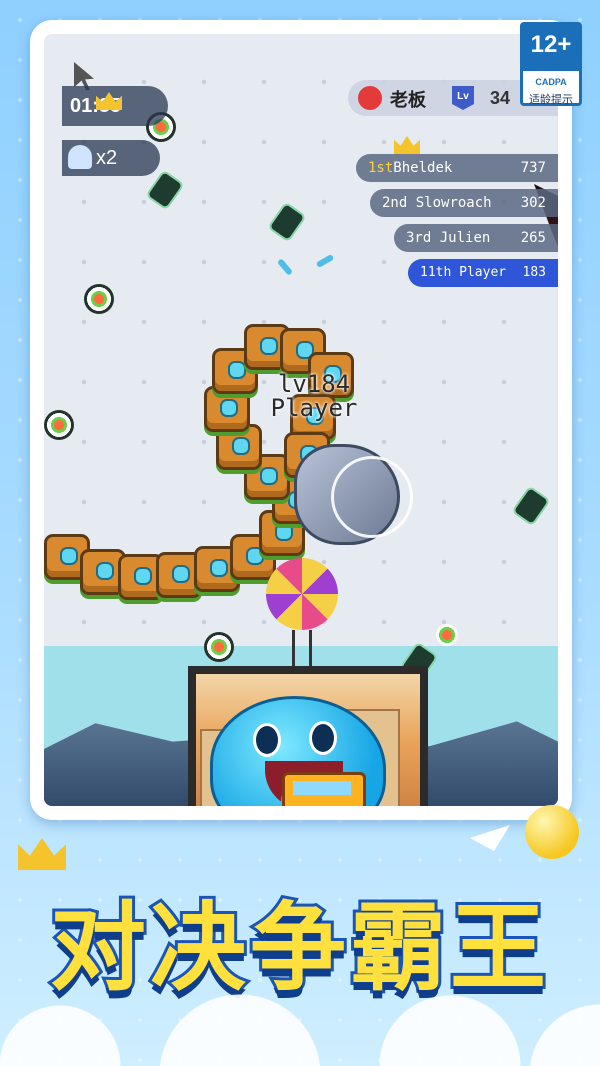 The height and width of the screenshot is (1066, 600). Describe the element at coordinates (457, 168) in the screenshot. I see `leaderboard-row: 1stBheldek 737` at that location.